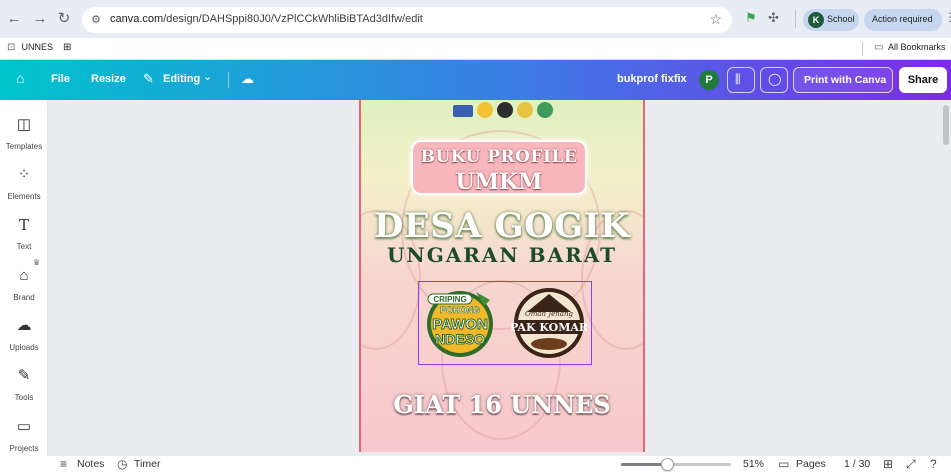 Image resolution: width=951 pixels, height=472 pixels. What do you see at coordinates (862, 49) in the screenshot?
I see `bookmarks-divider` at bounding box center [862, 49].